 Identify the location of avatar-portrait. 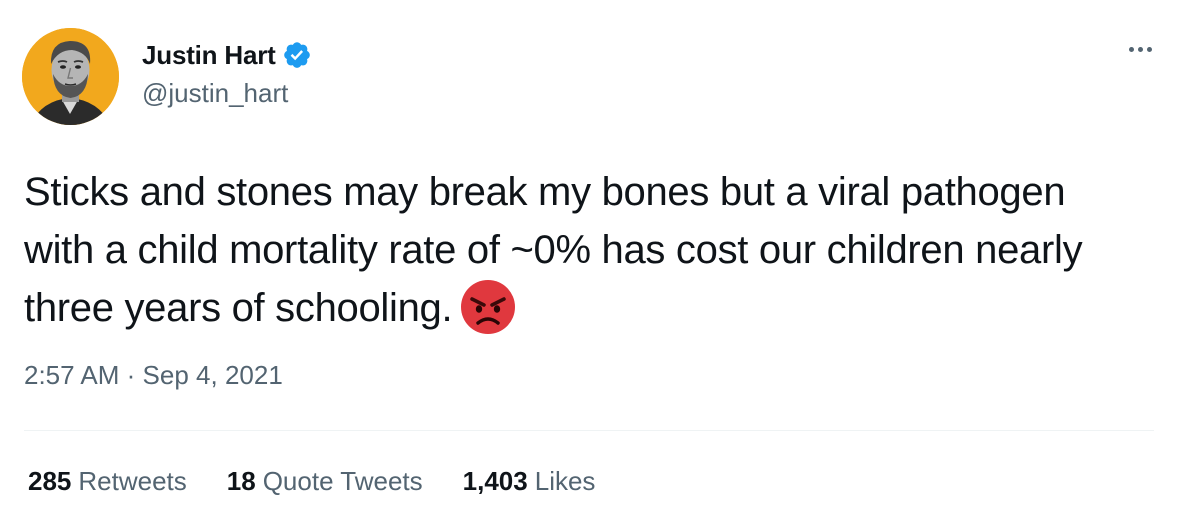
(70, 76).